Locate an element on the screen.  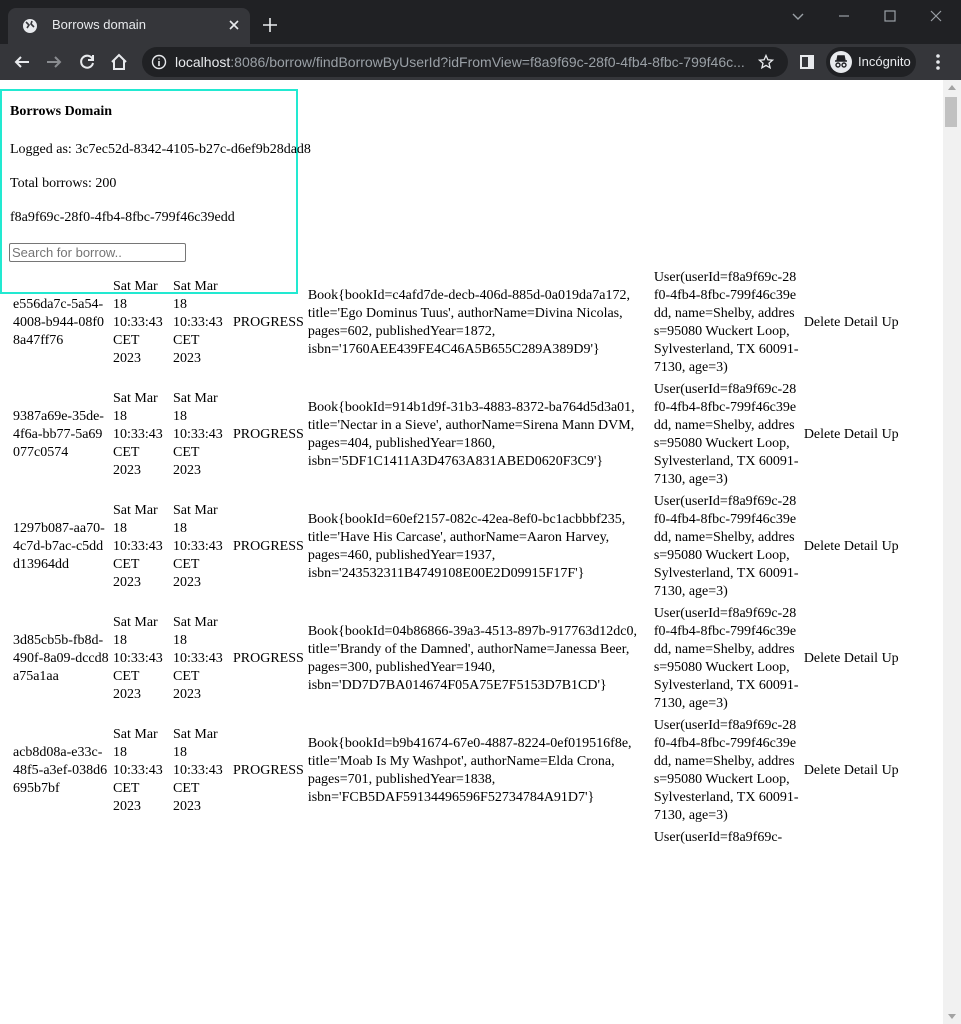
close-tab-icon is located at coordinates (234, 25).